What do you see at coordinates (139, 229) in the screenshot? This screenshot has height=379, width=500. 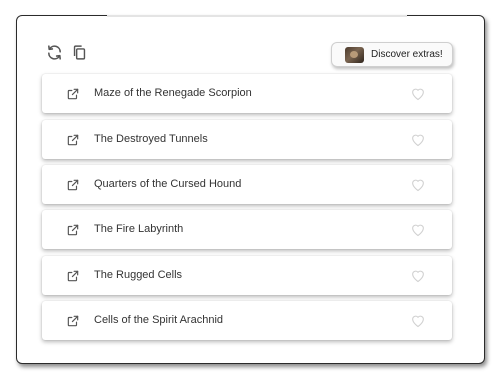 I see `item-title: The Fire Labyrinth` at bounding box center [139, 229].